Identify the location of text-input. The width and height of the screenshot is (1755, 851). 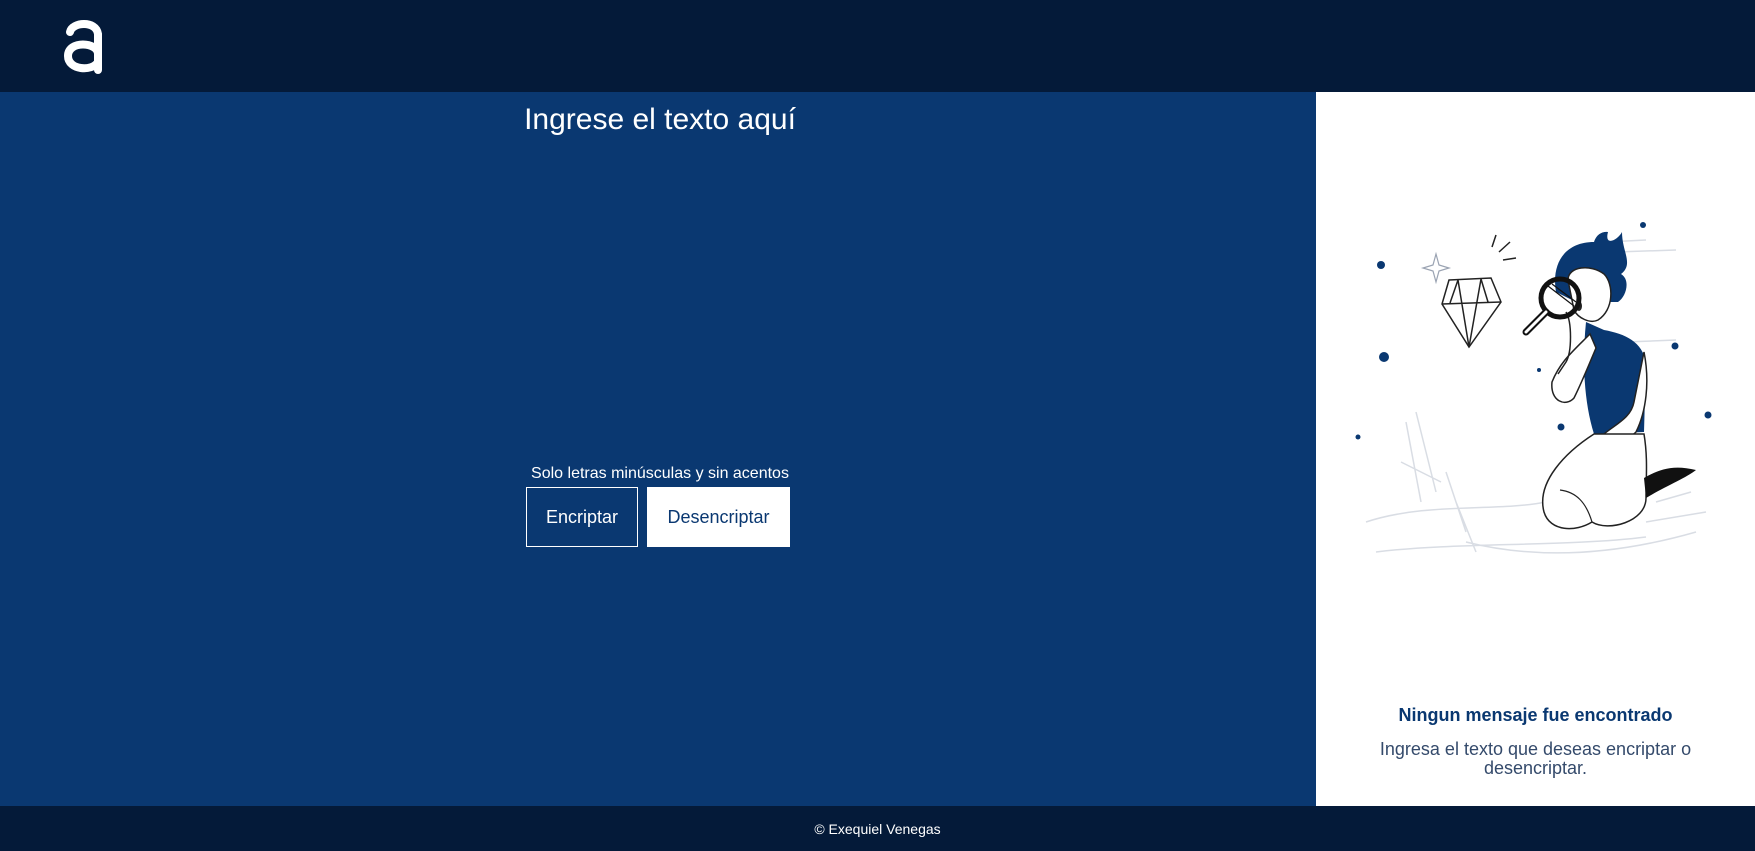
(660, 262).